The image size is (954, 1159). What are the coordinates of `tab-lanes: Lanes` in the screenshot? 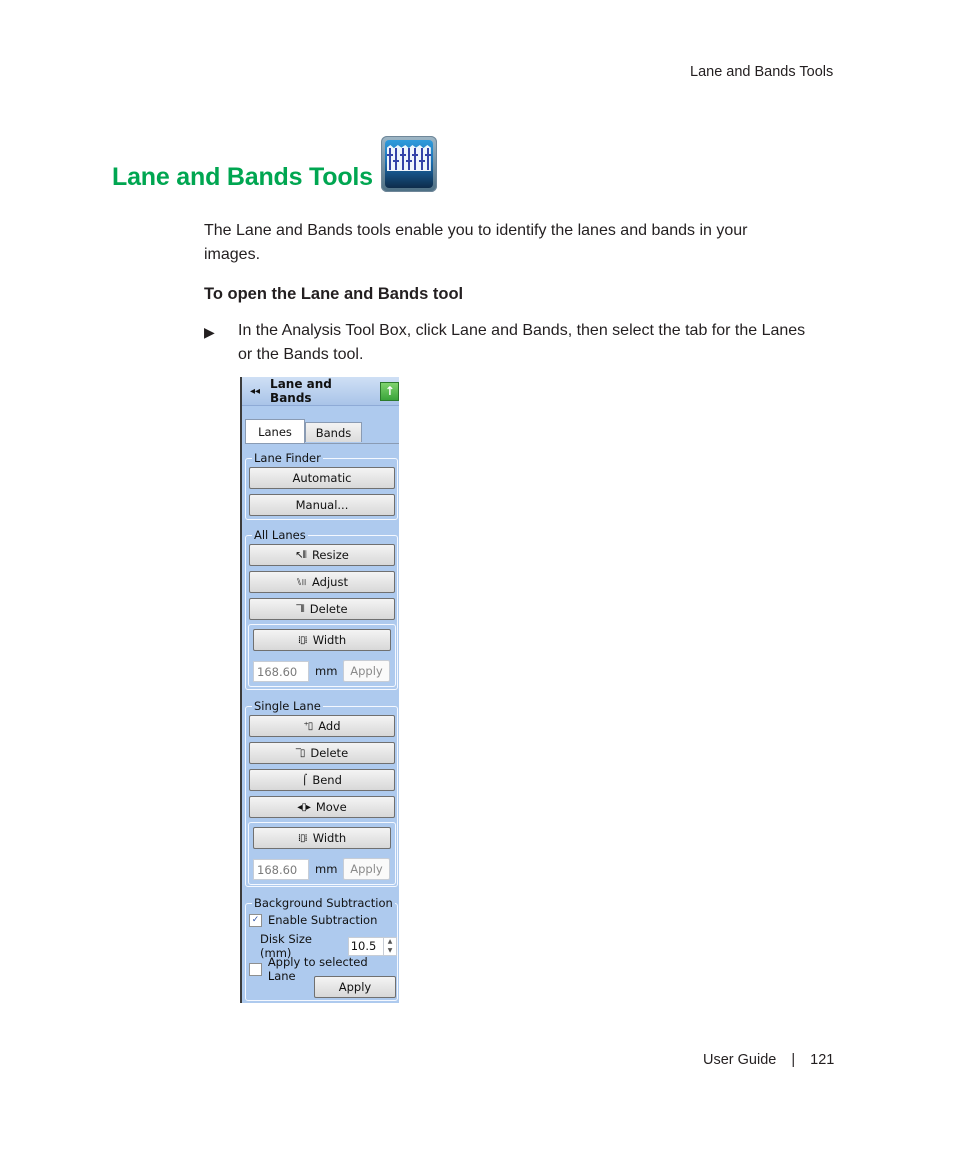 It's located at (275, 431).